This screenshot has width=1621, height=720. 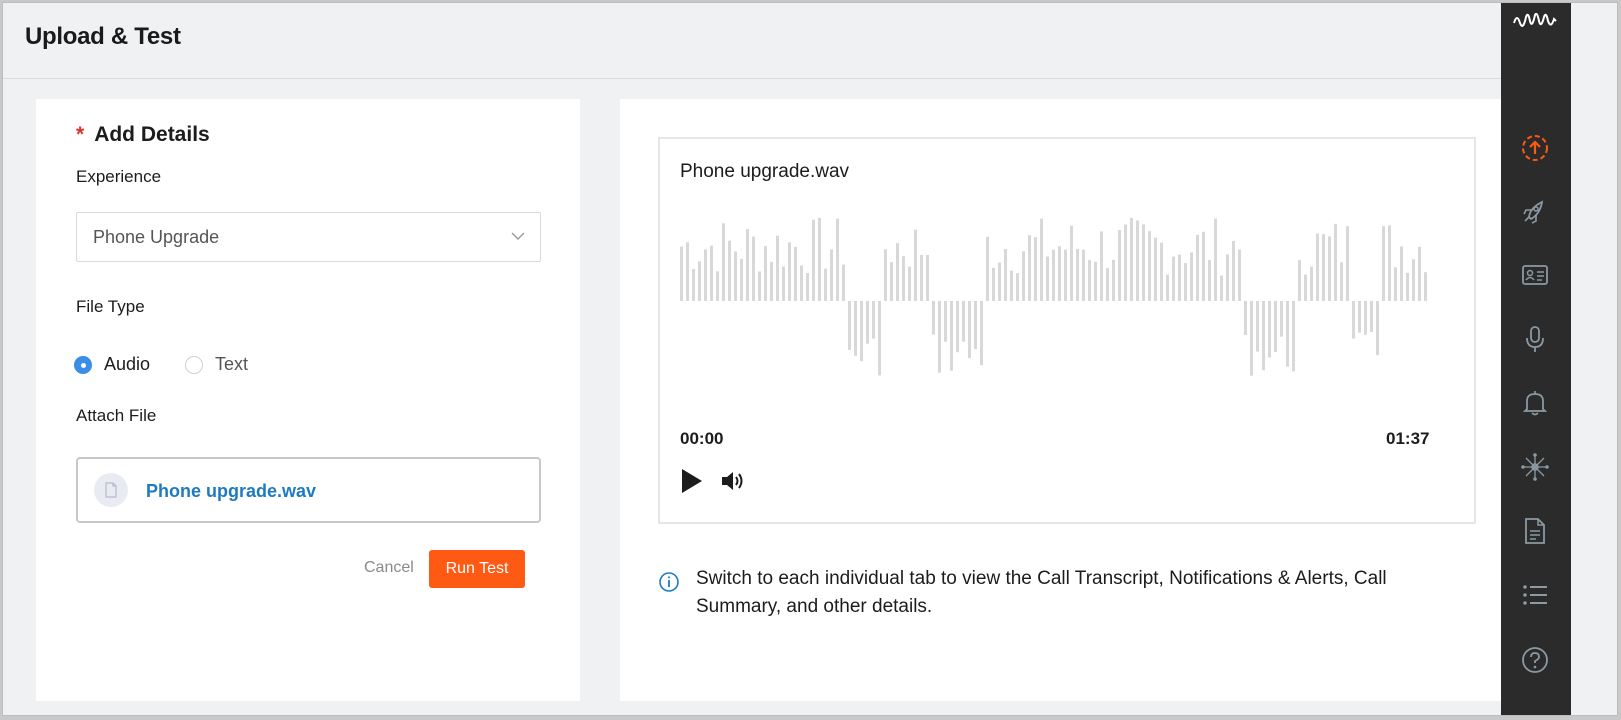 What do you see at coordinates (156, 237) in the screenshot?
I see `experience-value: Phone Upgrade` at bounding box center [156, 237].